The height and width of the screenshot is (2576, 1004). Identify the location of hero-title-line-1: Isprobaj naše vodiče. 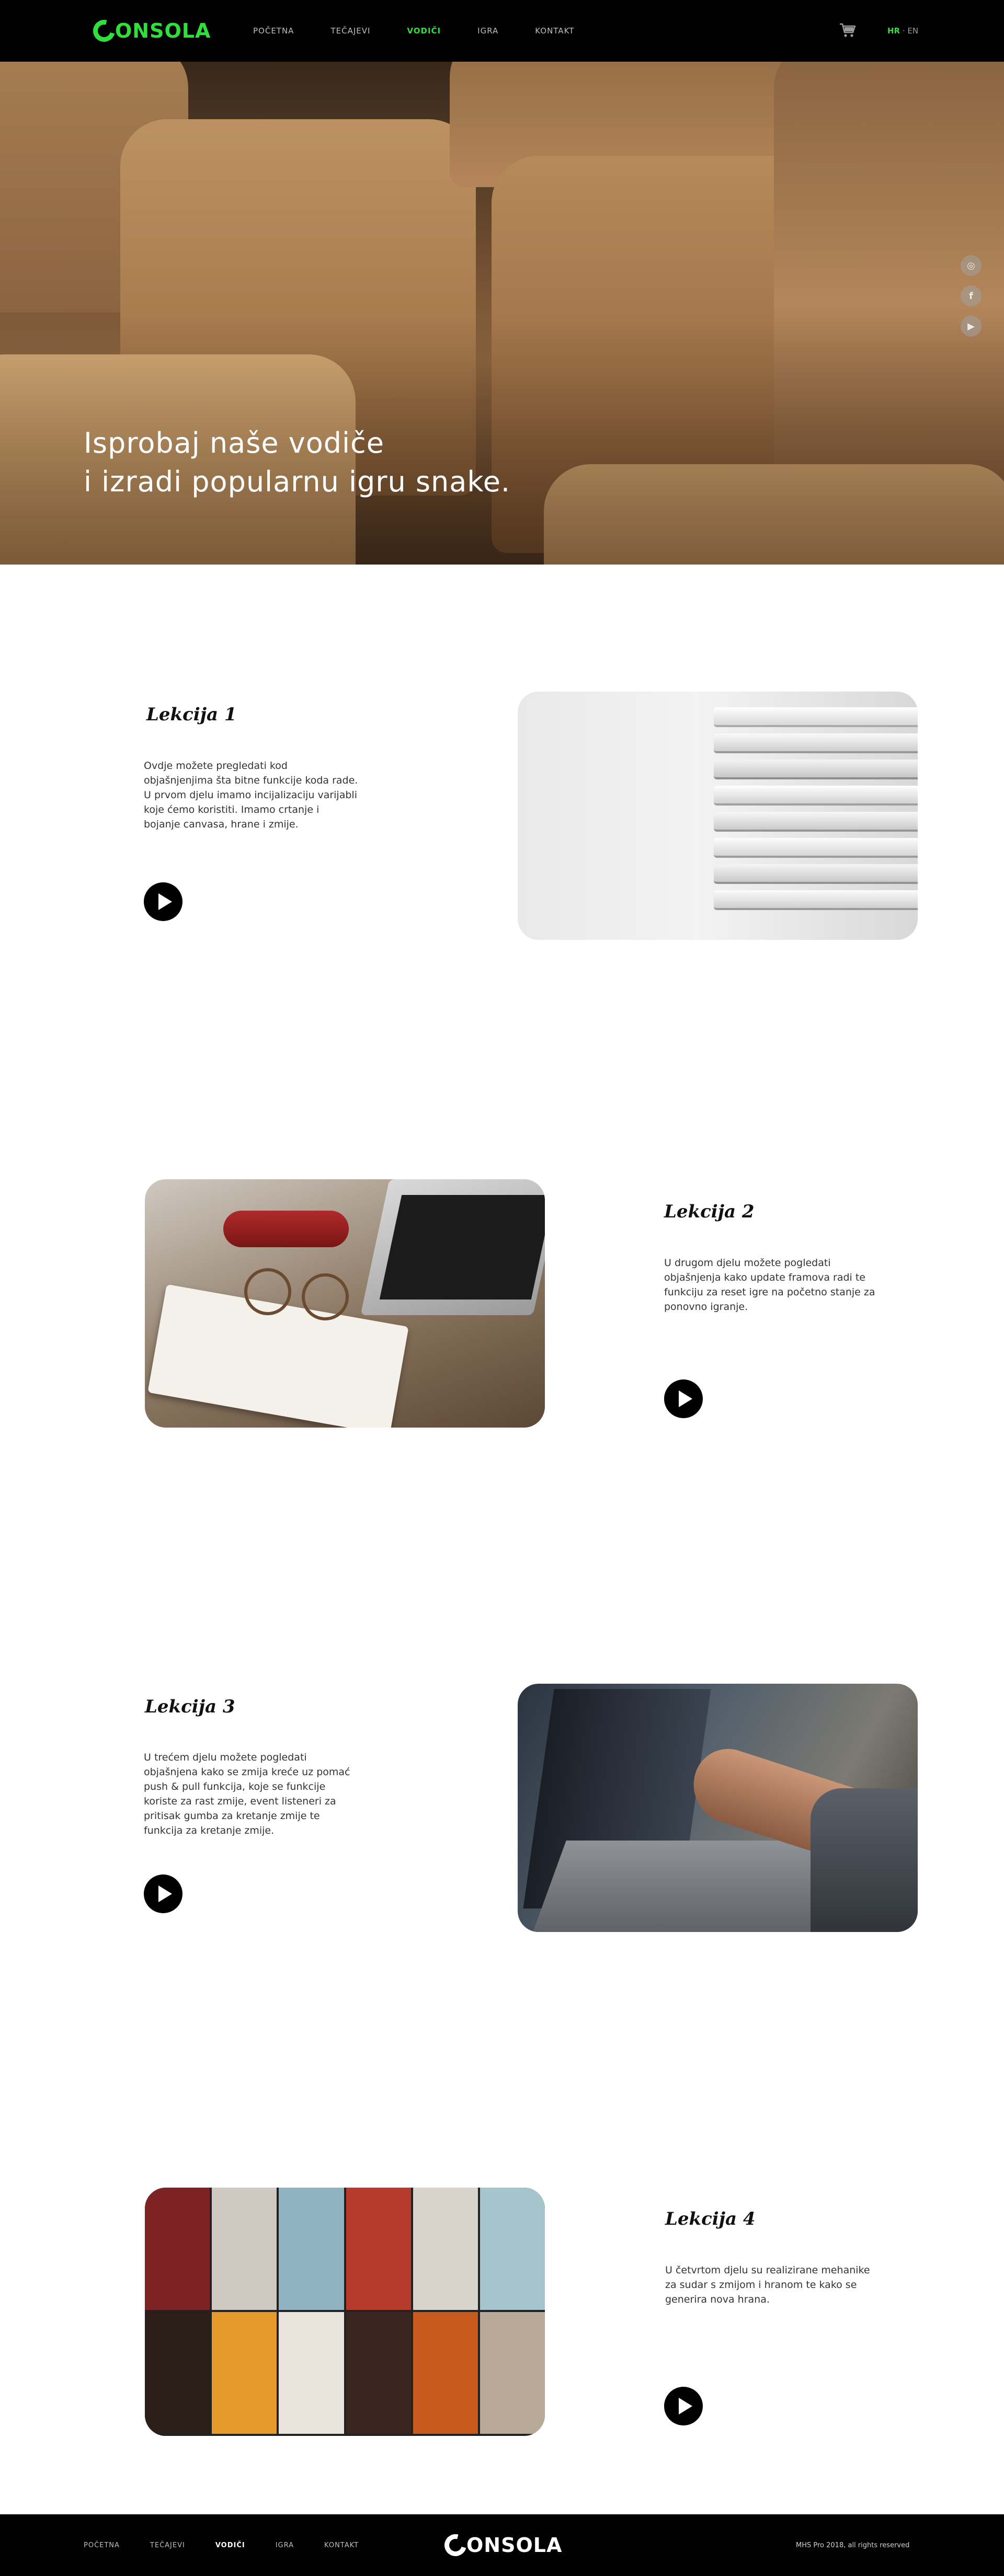
(234, 443).